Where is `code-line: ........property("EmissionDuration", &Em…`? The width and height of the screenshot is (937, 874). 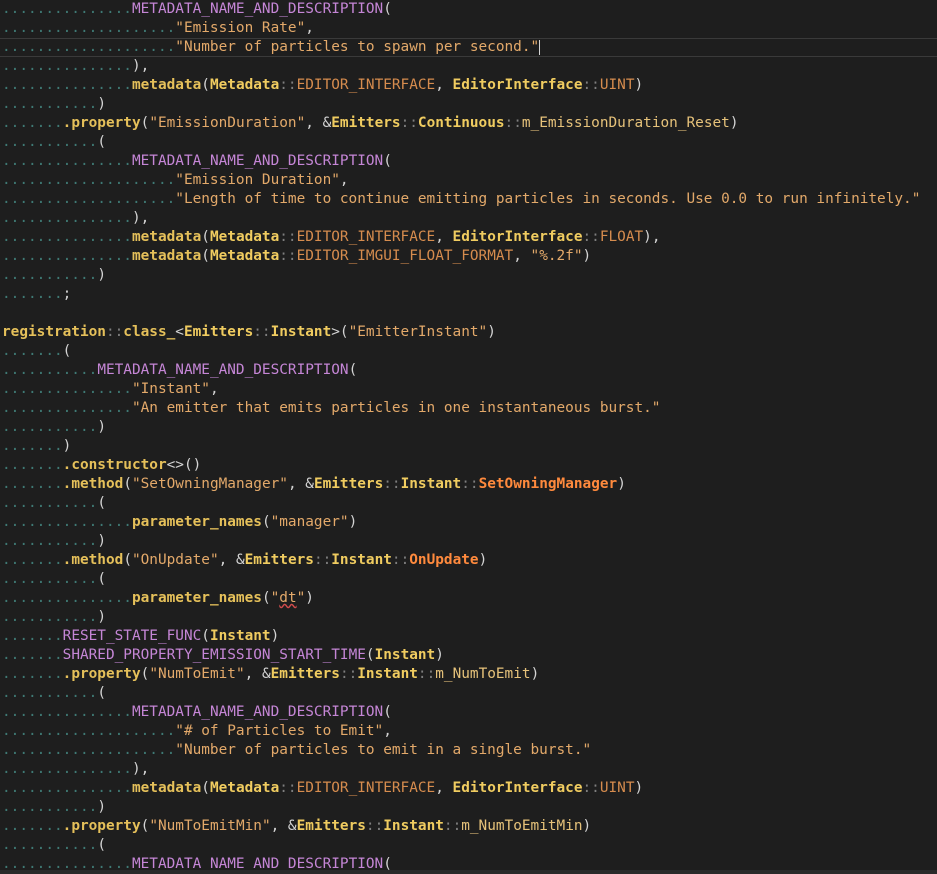
code-line: ........property("EmissionDuration", &Em… is located at coordinates (468, 123).